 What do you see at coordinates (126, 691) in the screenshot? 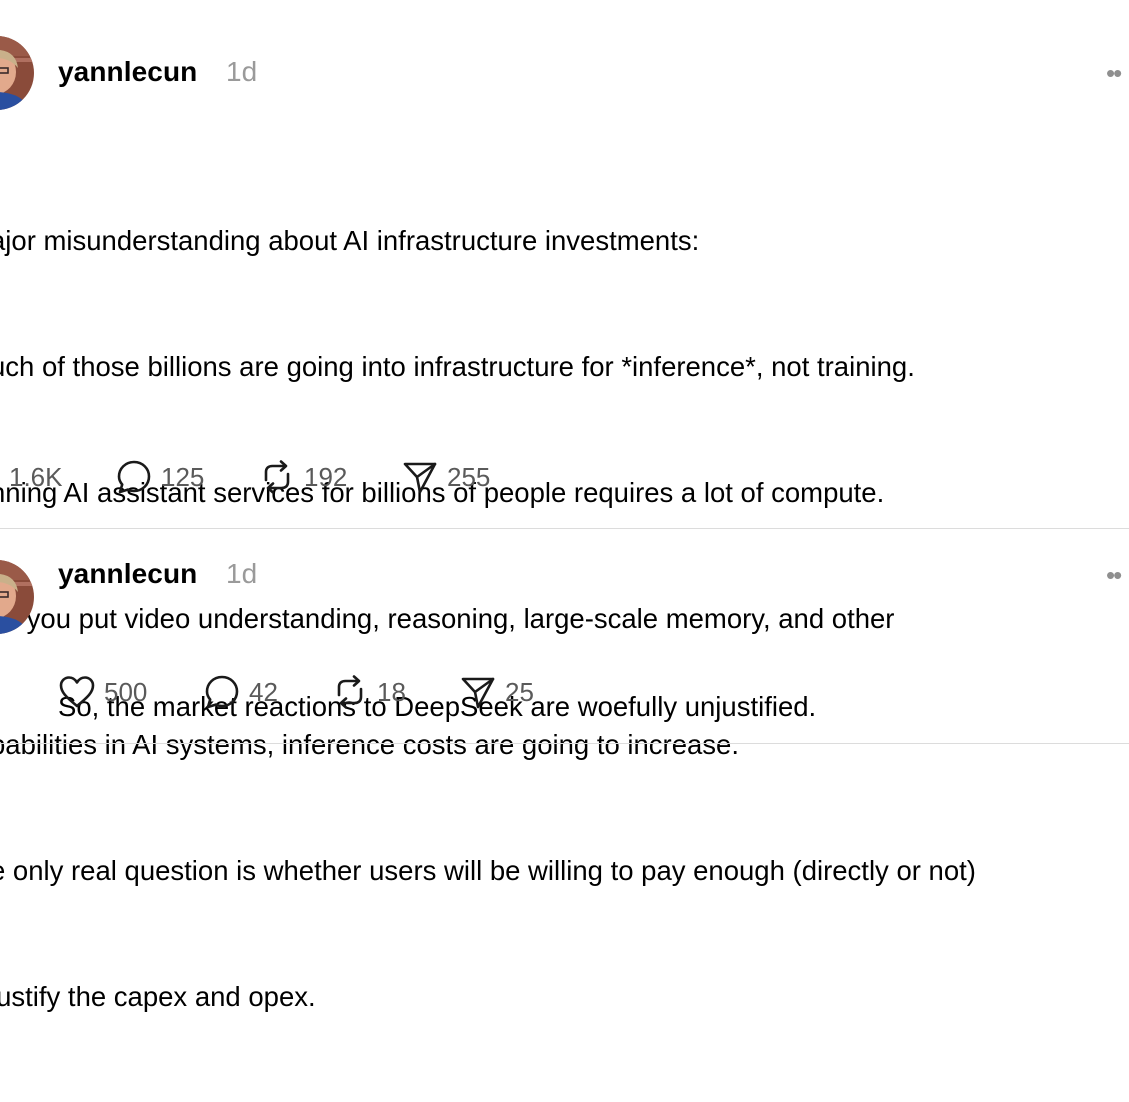
I see `like-count: 500` at bounding box center [126, 691].